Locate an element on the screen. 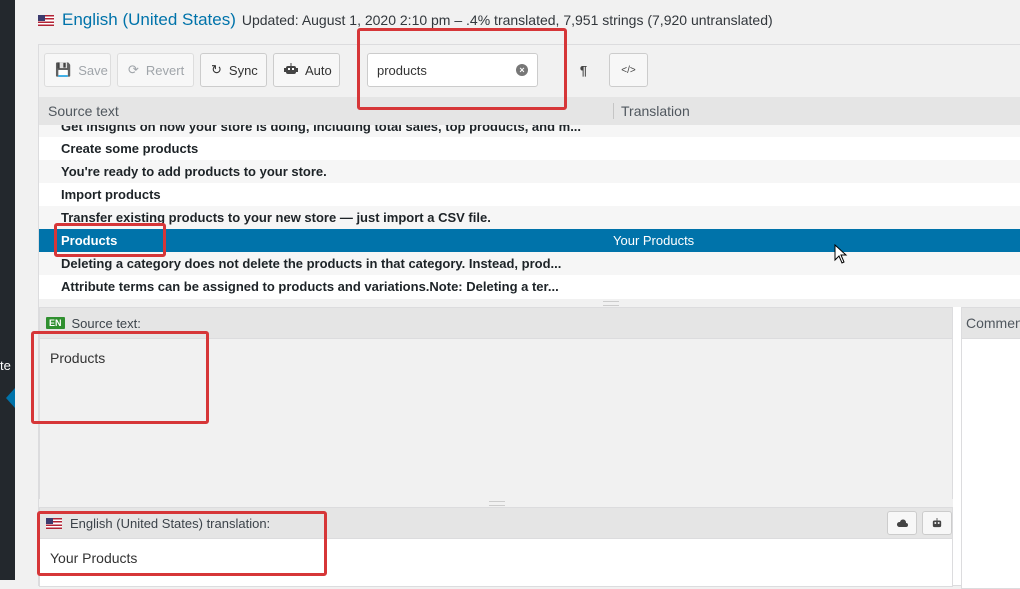 Image resolution: width=1020 pixels, height=589 pixels. toggle-invisibles-button: ¶ is located at coordinates (583, 70).